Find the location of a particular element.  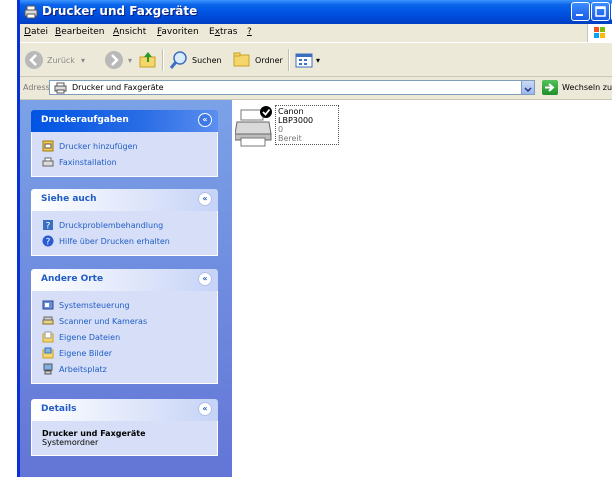

standard-toolbar: Zurück ▾ ▾ Suchen Ordner ▾ is located at coordinates (316, 60).